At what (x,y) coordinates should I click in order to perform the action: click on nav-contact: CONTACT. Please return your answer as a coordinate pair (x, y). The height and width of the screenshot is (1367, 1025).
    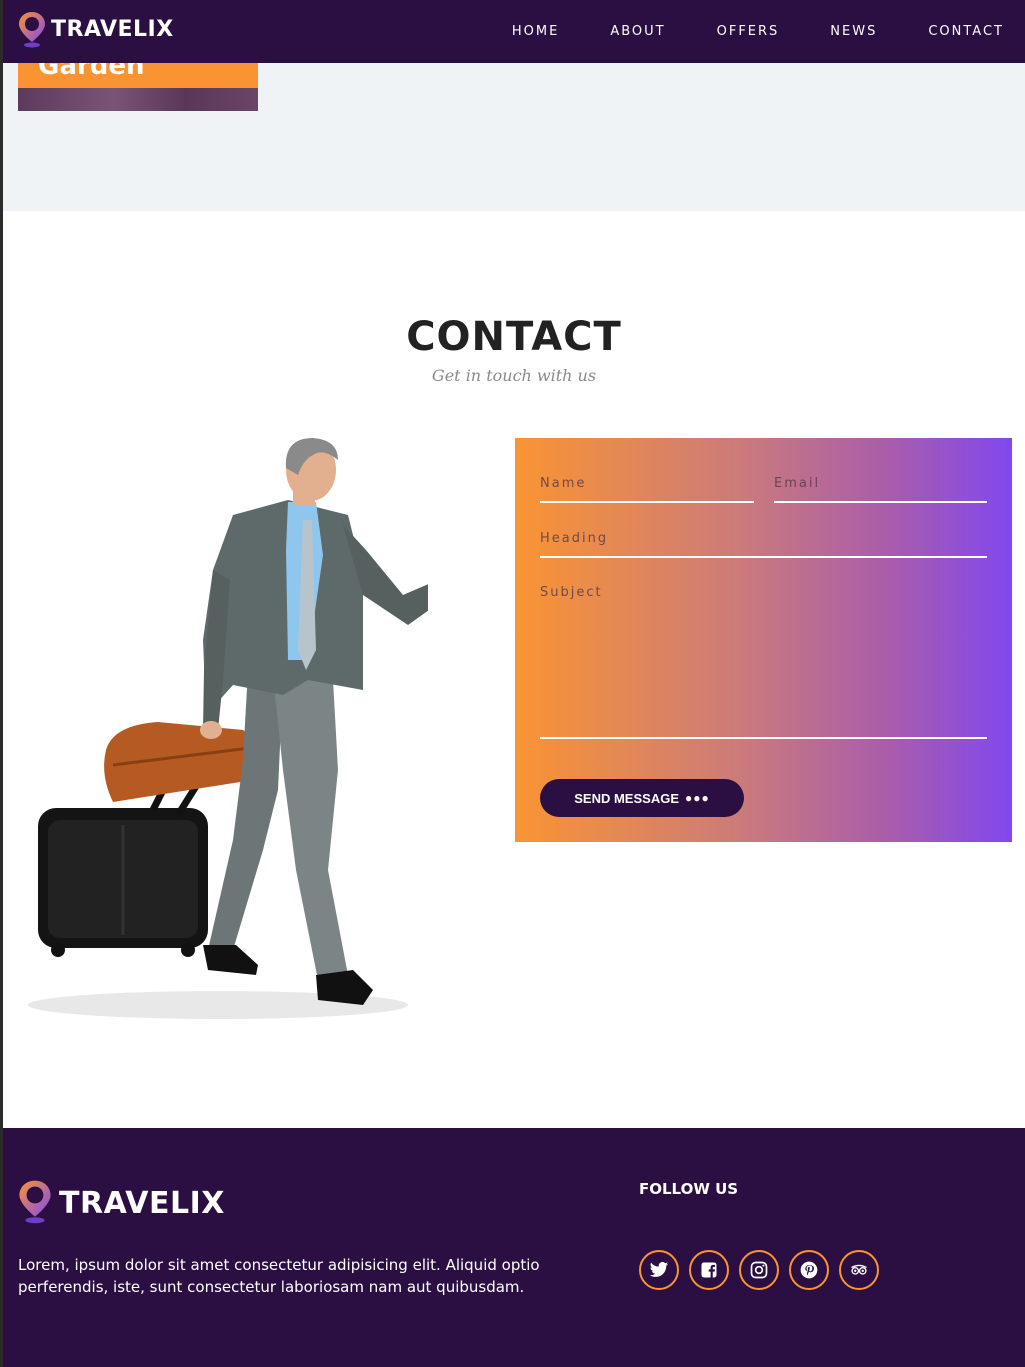
    Looking at the image, I should click on (966, 31).